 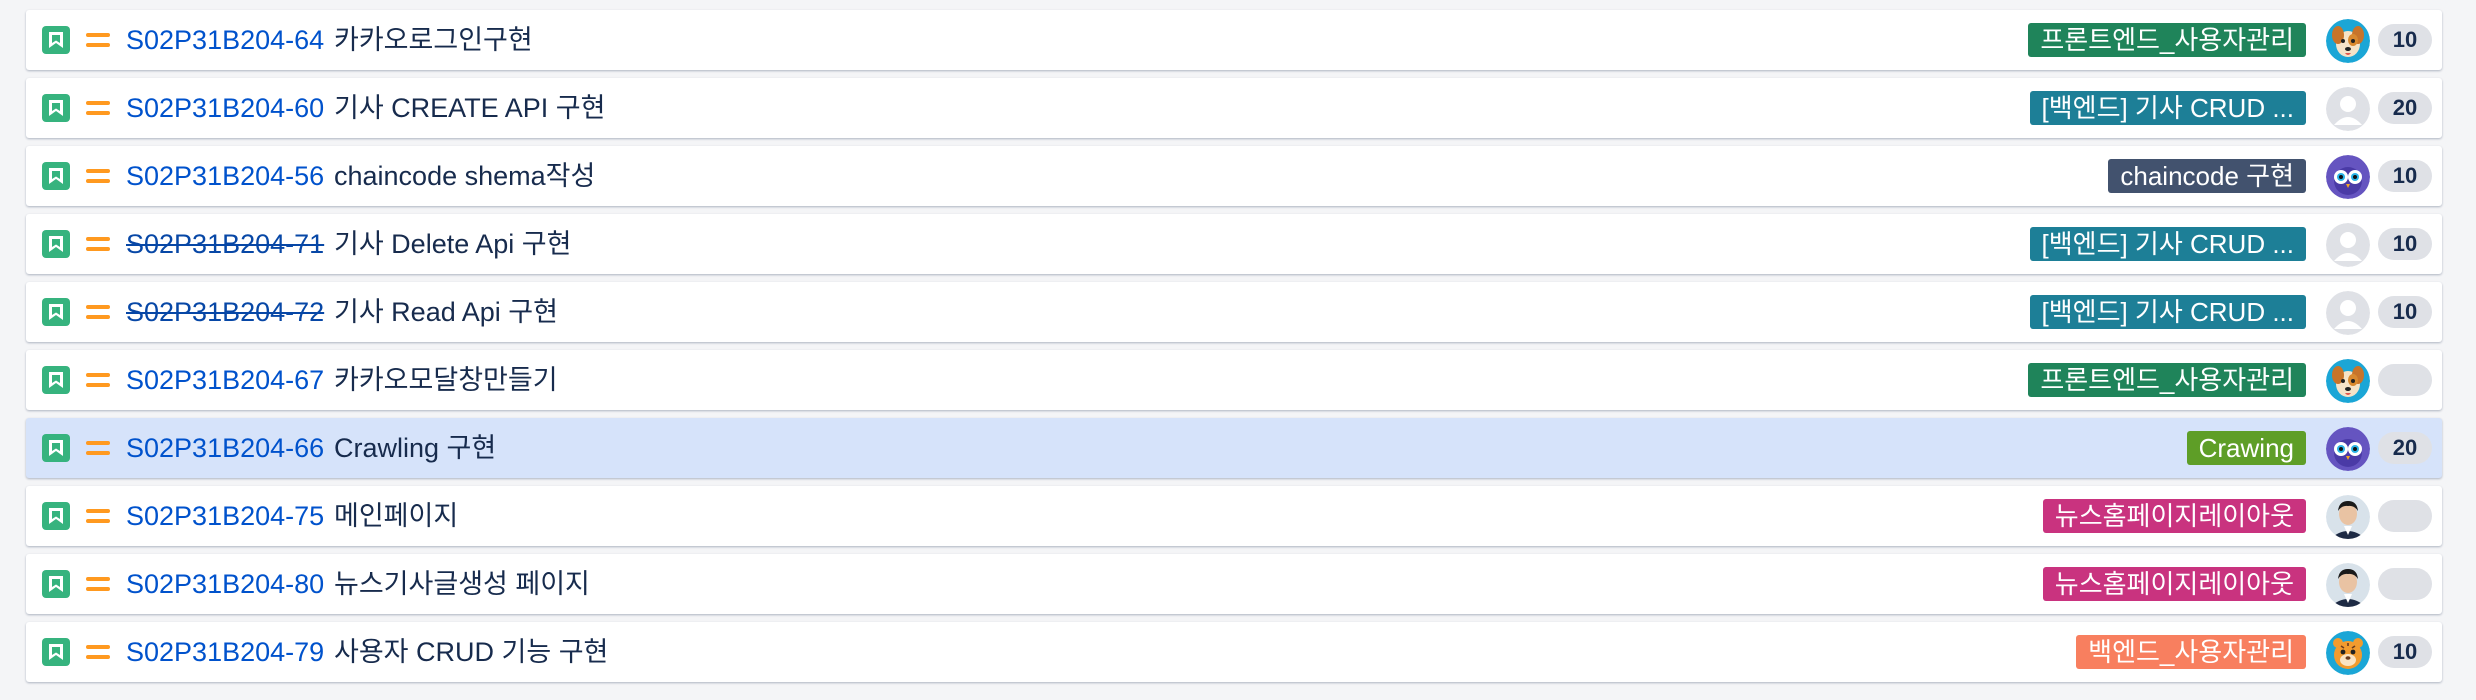 I want to click on issue-summary: 기사 CREATE API 구현, so click(x=470, y=108).